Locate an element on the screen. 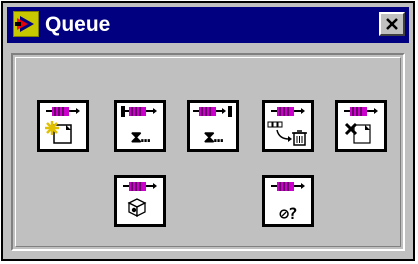 The image size is (418, 264). flush-queue-icon is located at coordinates (287, 126).